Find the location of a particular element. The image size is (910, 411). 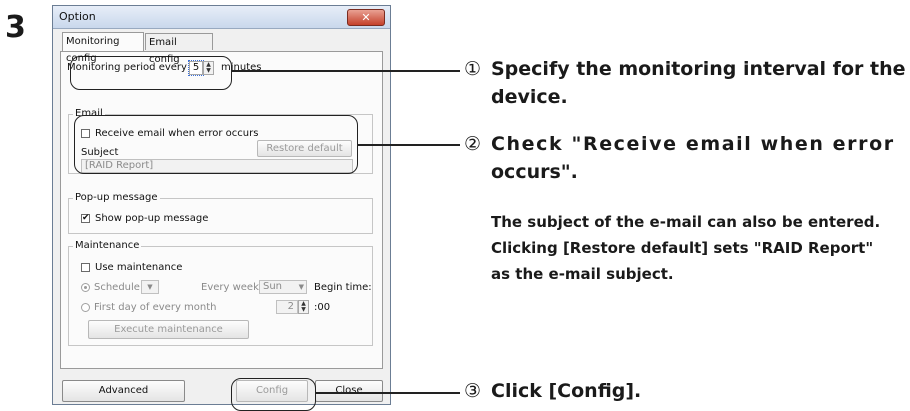

close-button: Close is located at coordinates (349, 391).